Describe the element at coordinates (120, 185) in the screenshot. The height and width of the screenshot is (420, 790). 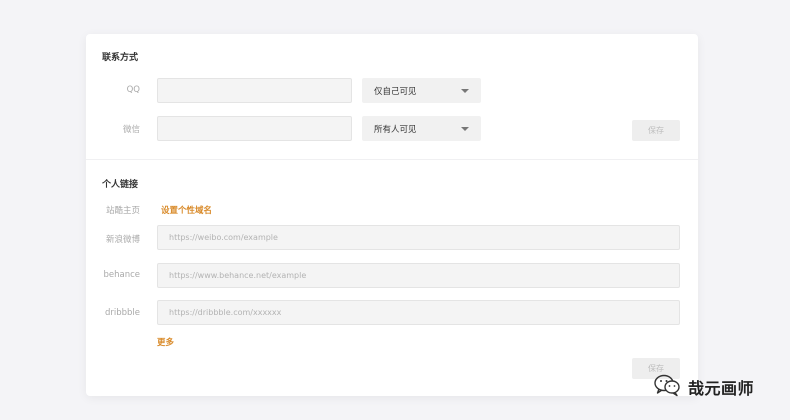
I see `links-section-title: 个人链接` at that location.